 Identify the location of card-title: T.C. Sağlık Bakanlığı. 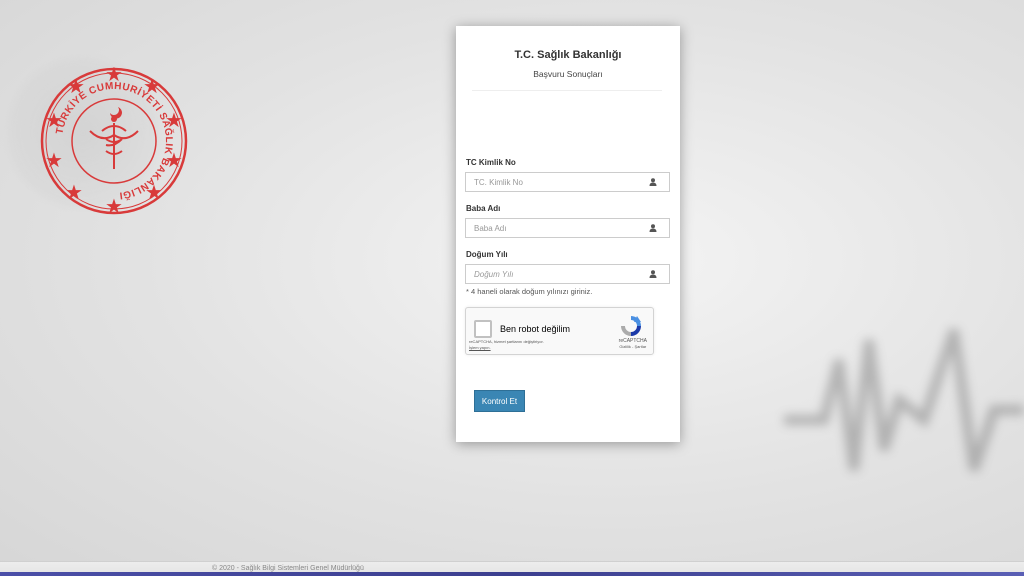
(568, 55).